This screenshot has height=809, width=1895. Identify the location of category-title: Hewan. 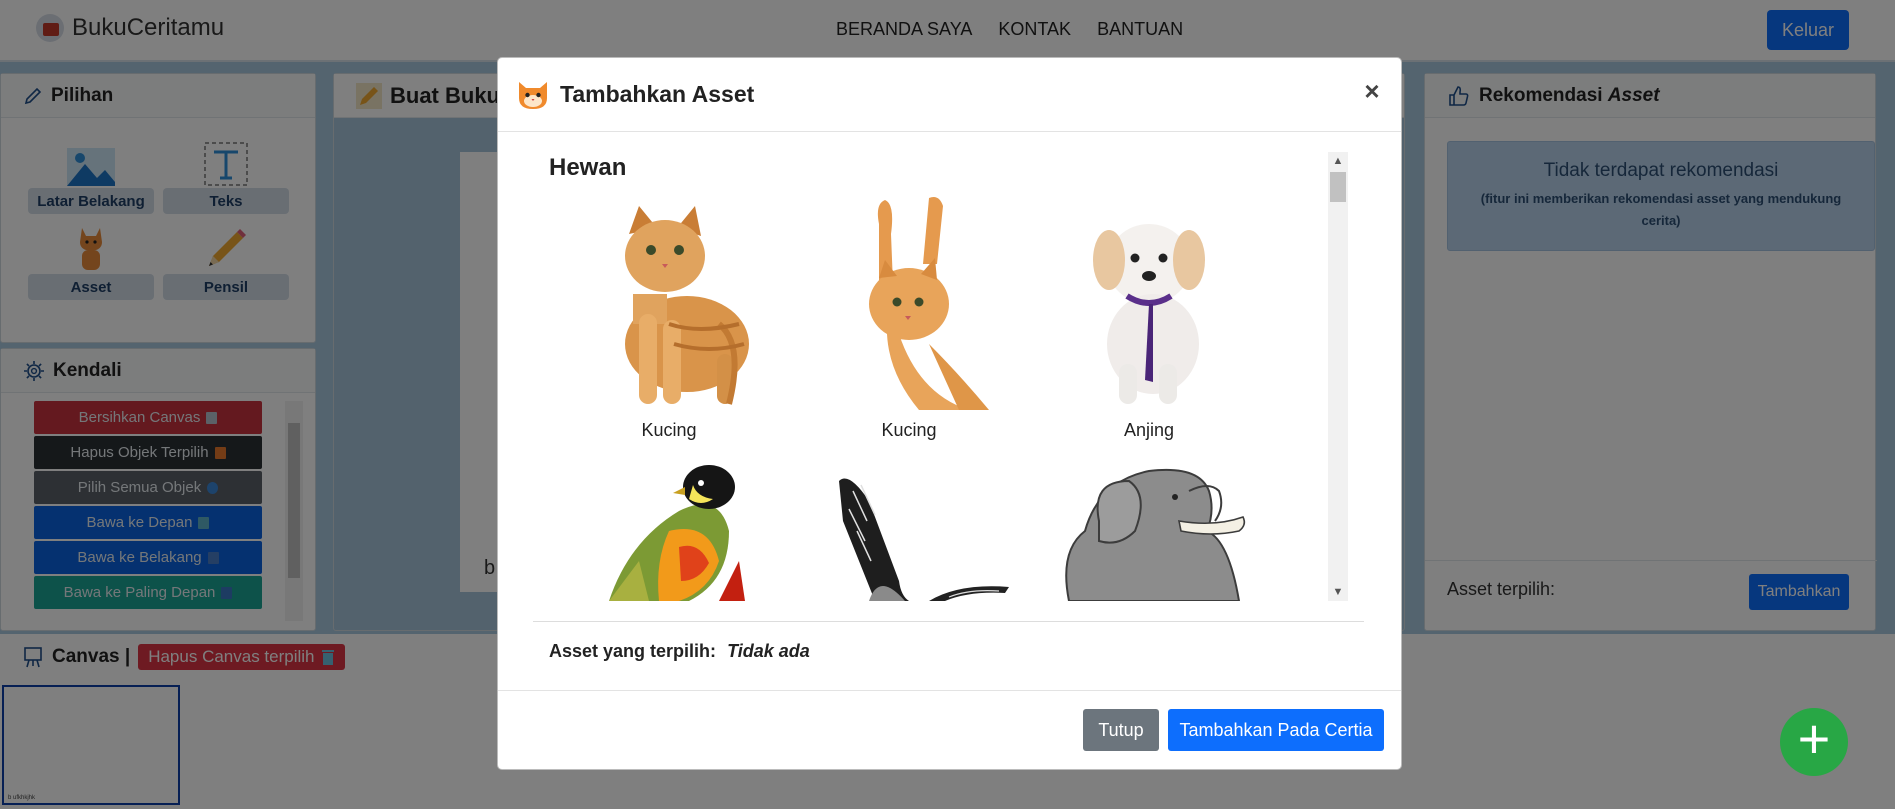
(588, 167).